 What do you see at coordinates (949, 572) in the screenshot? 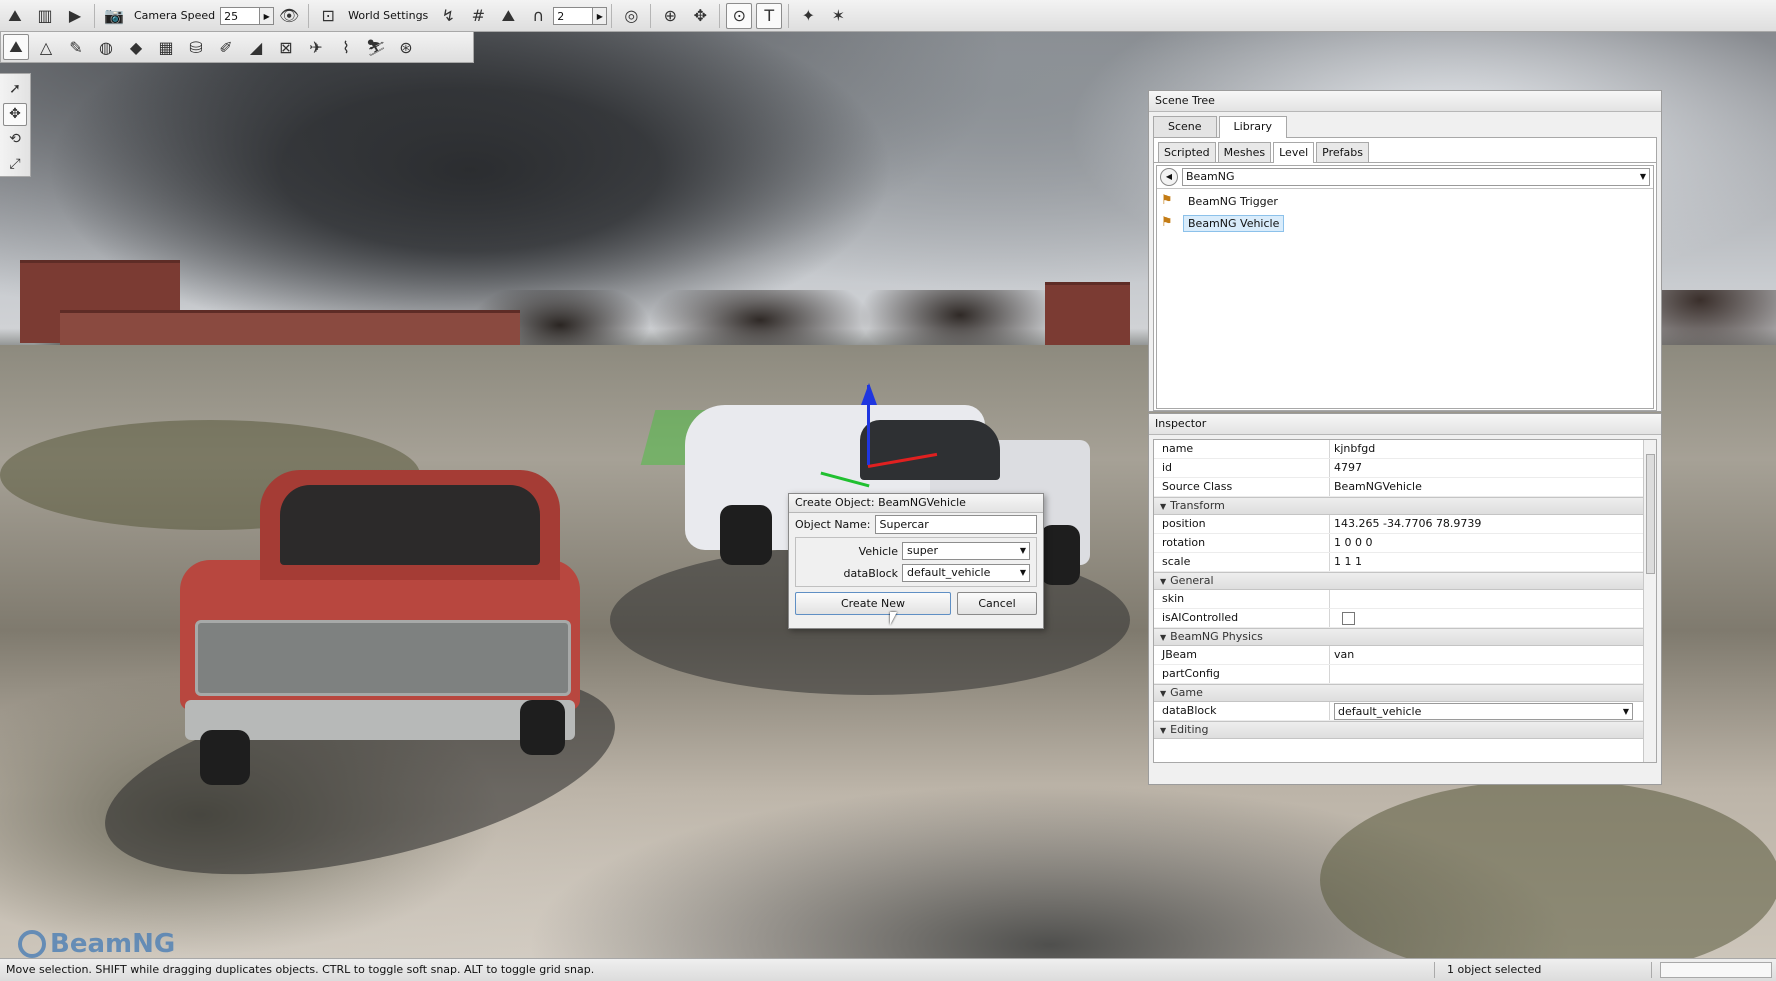
I see `dialog-datablock-value: default_vehicle` at bounding box center [949, 572].